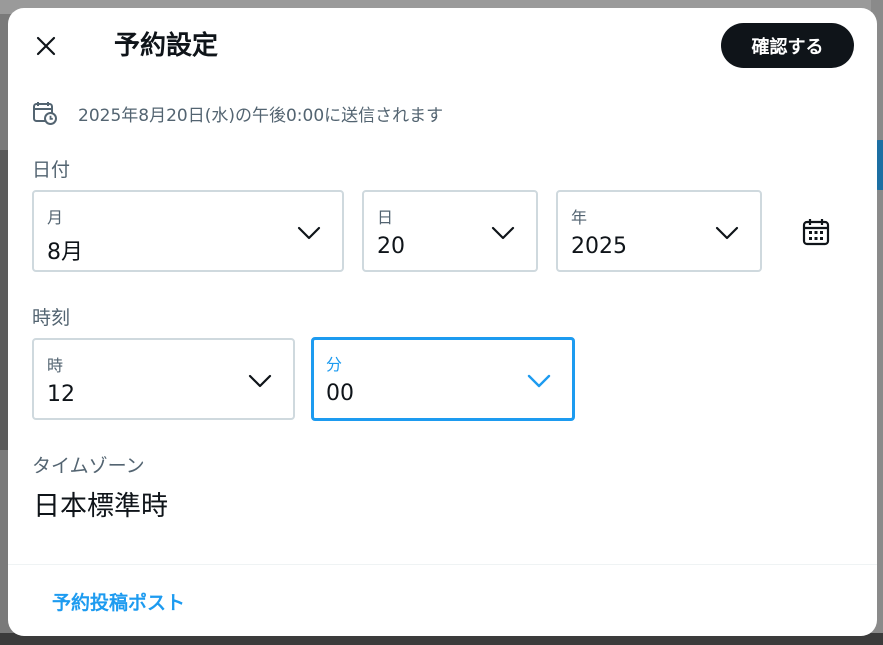 Image resolution: width=883 pixels, height=645 pixels. I want to click on year-select: 年 2025, so click(659, 231).